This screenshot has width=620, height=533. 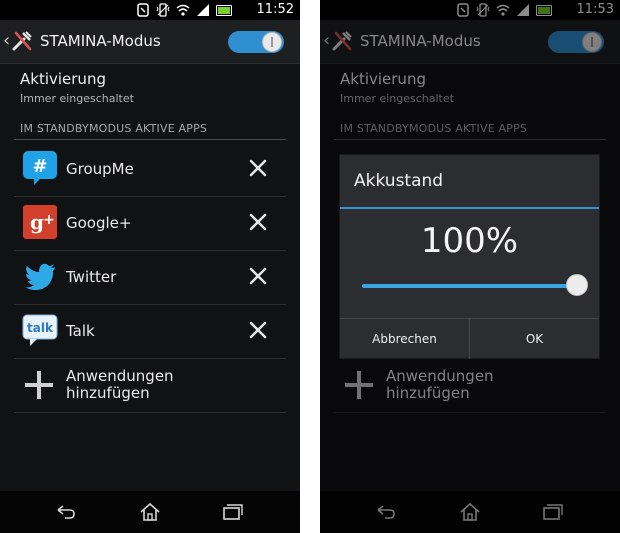 What do you see at coordinates (534, 339) in the screenshot?
I see `ok-button: OK` at bounding box center [534, 339].